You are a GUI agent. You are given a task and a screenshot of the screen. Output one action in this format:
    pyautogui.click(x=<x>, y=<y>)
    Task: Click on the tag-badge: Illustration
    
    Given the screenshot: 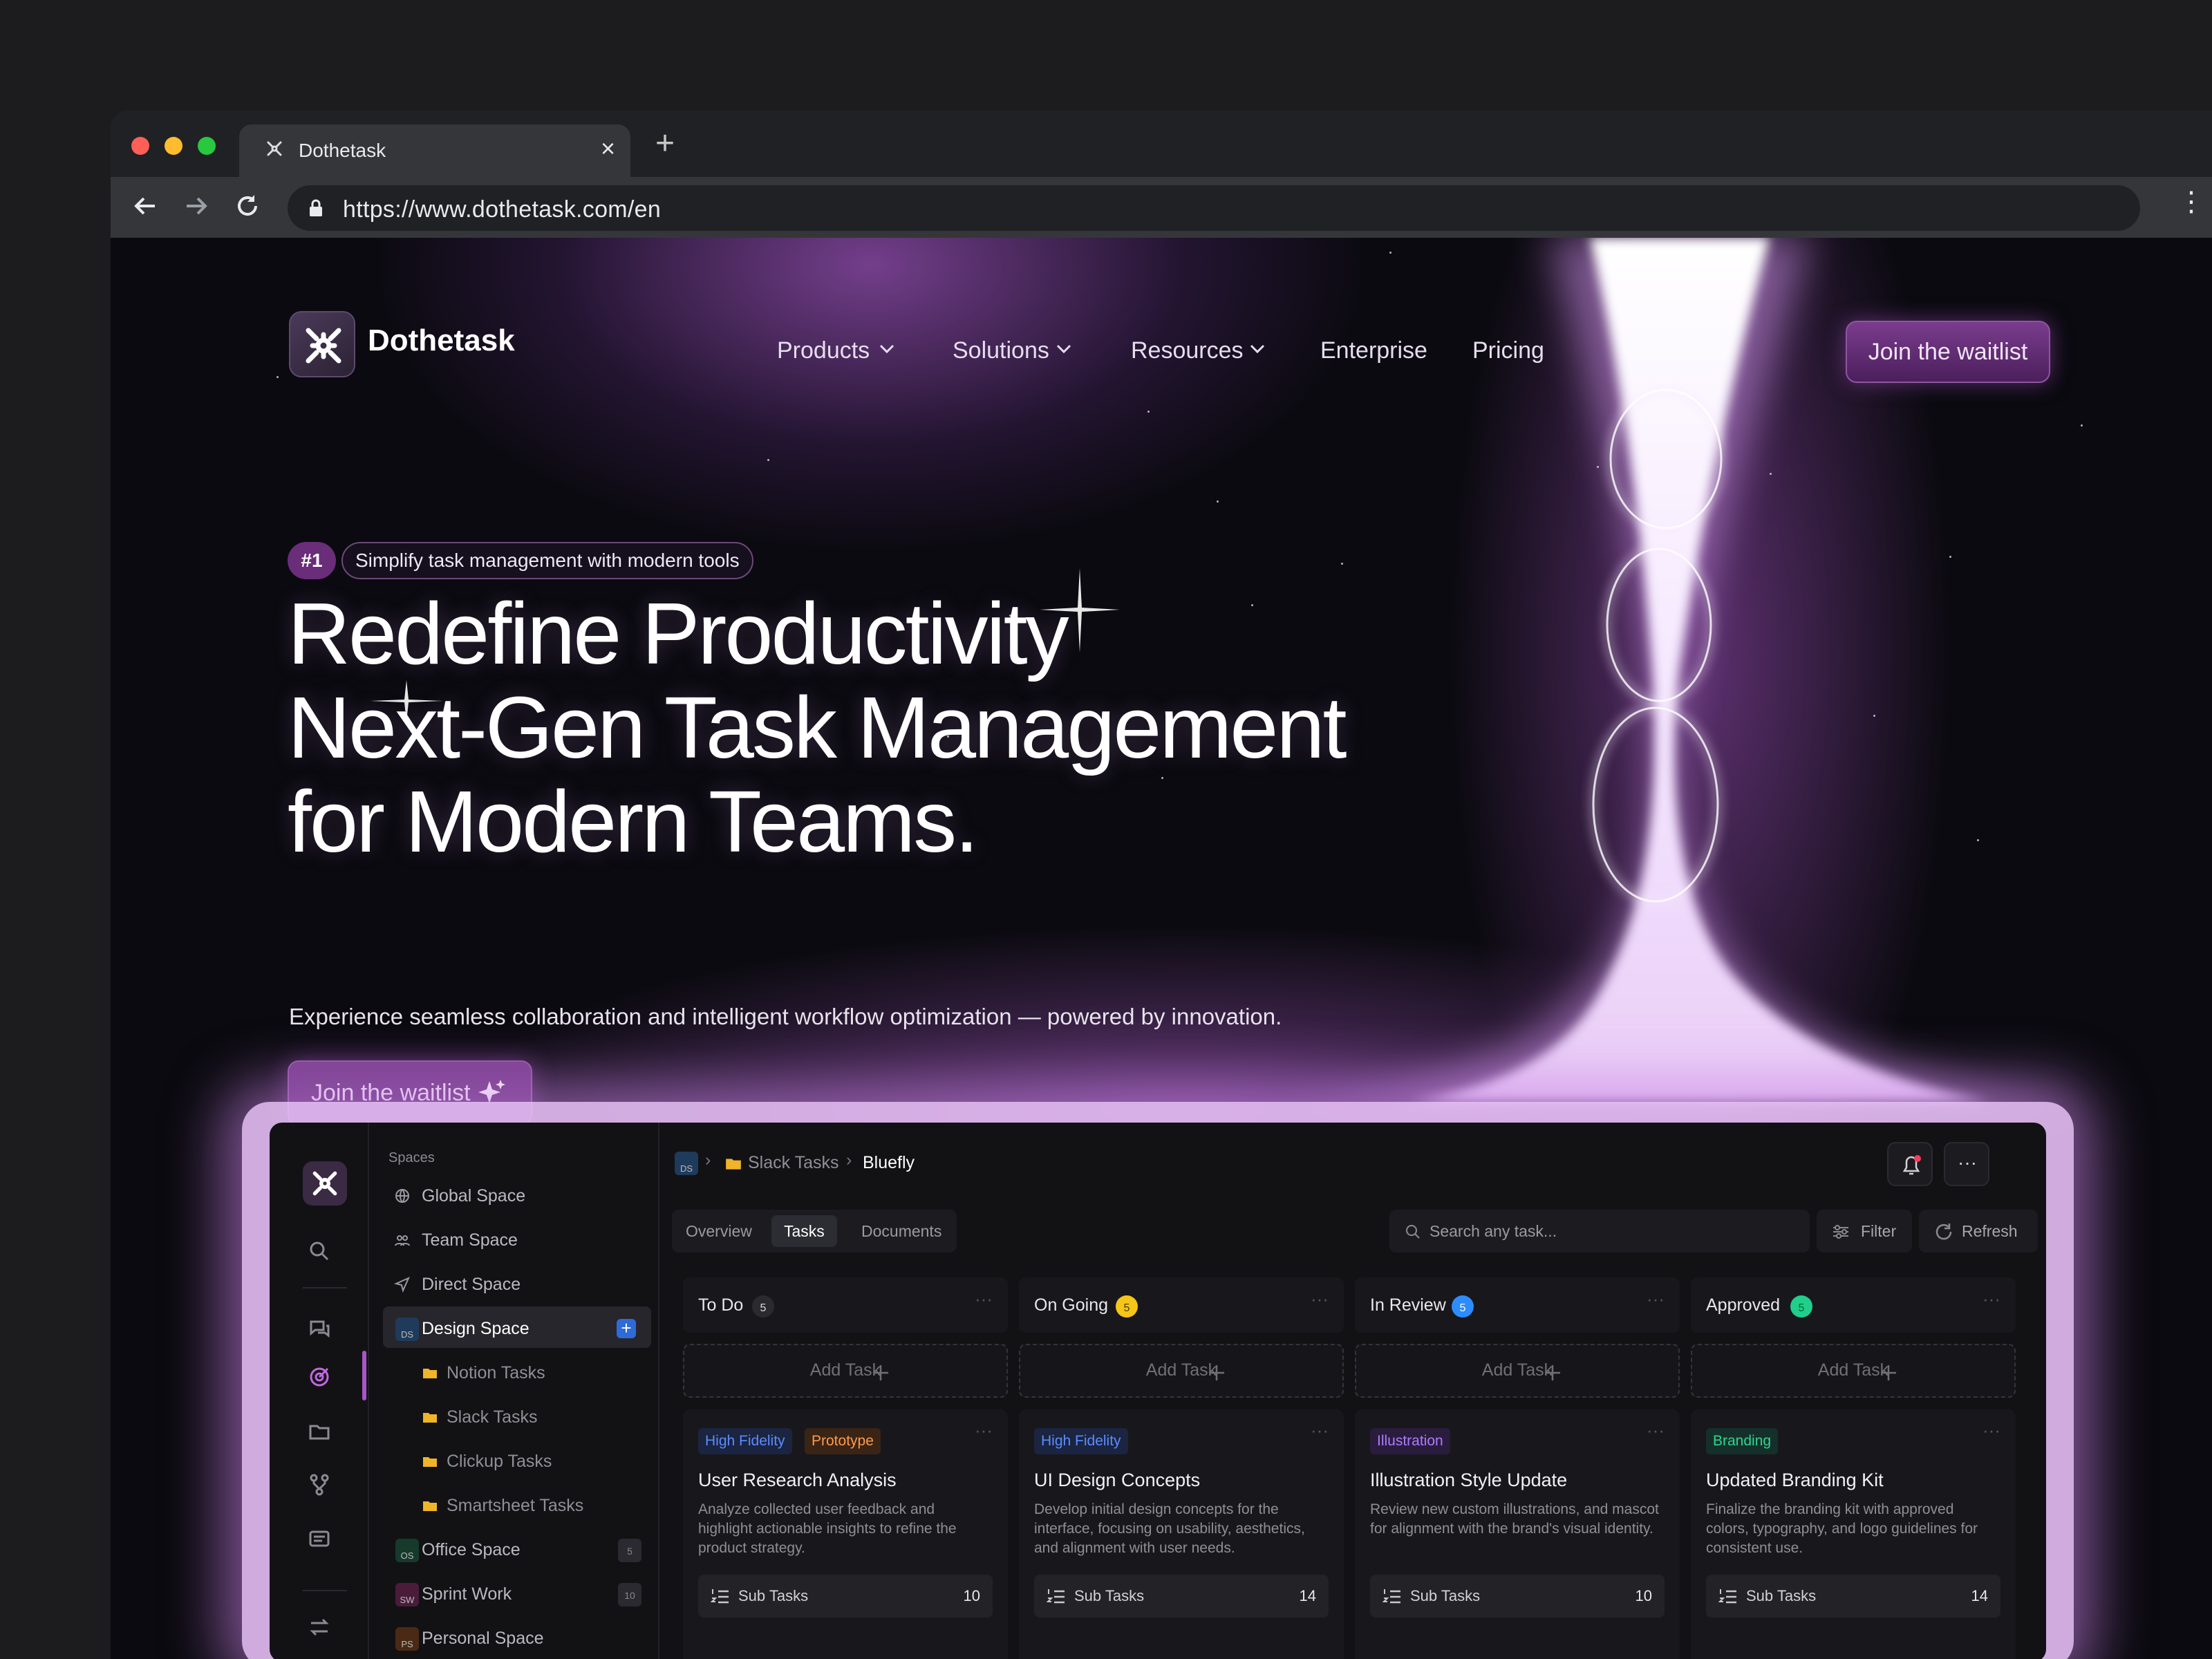 What is the action you would take?
    pyautogui.click(x=1410, y=1441)
    